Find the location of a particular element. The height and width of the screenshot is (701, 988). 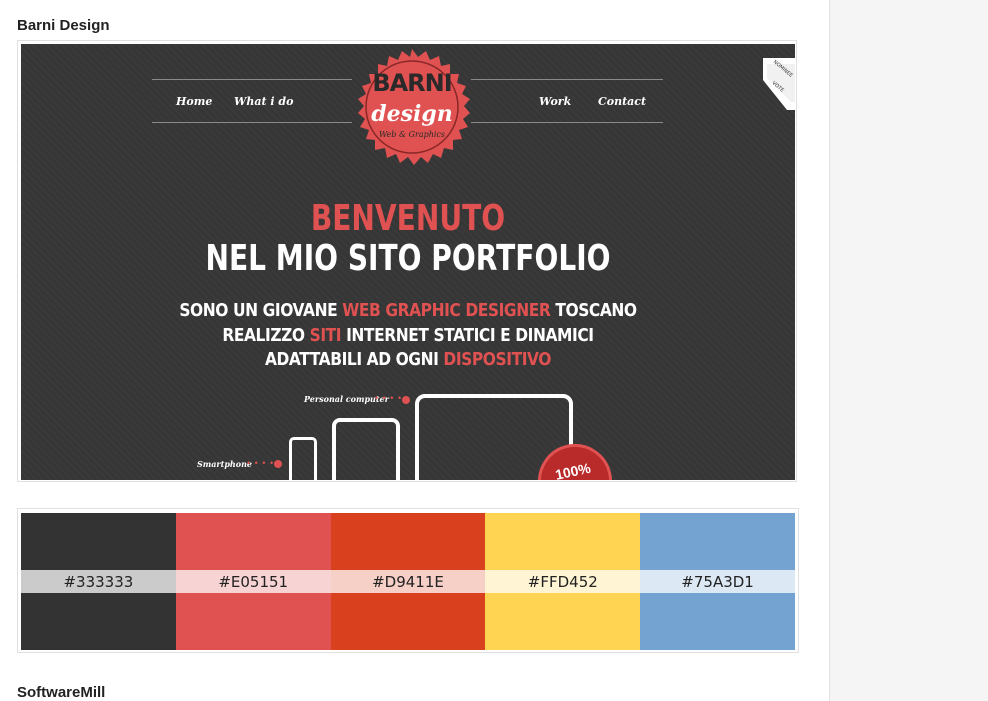

color-swatch: #D9411E is located at coordinates (408, 581).